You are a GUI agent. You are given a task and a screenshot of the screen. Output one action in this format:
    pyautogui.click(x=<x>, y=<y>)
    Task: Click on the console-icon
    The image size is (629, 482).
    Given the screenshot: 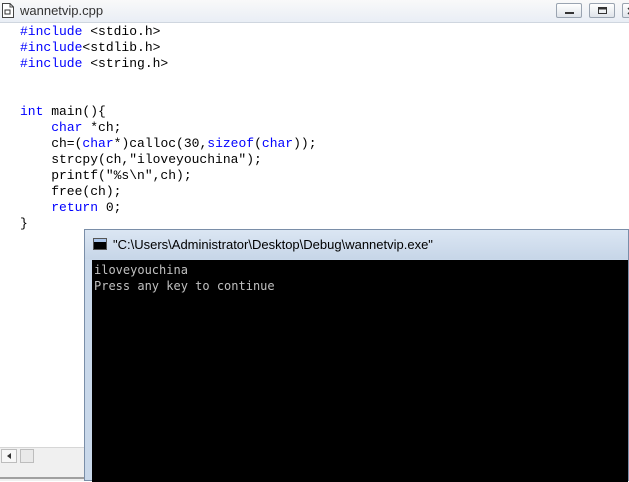 What is the action you would take?
    pyautogui.click(x=100, y=244)
    